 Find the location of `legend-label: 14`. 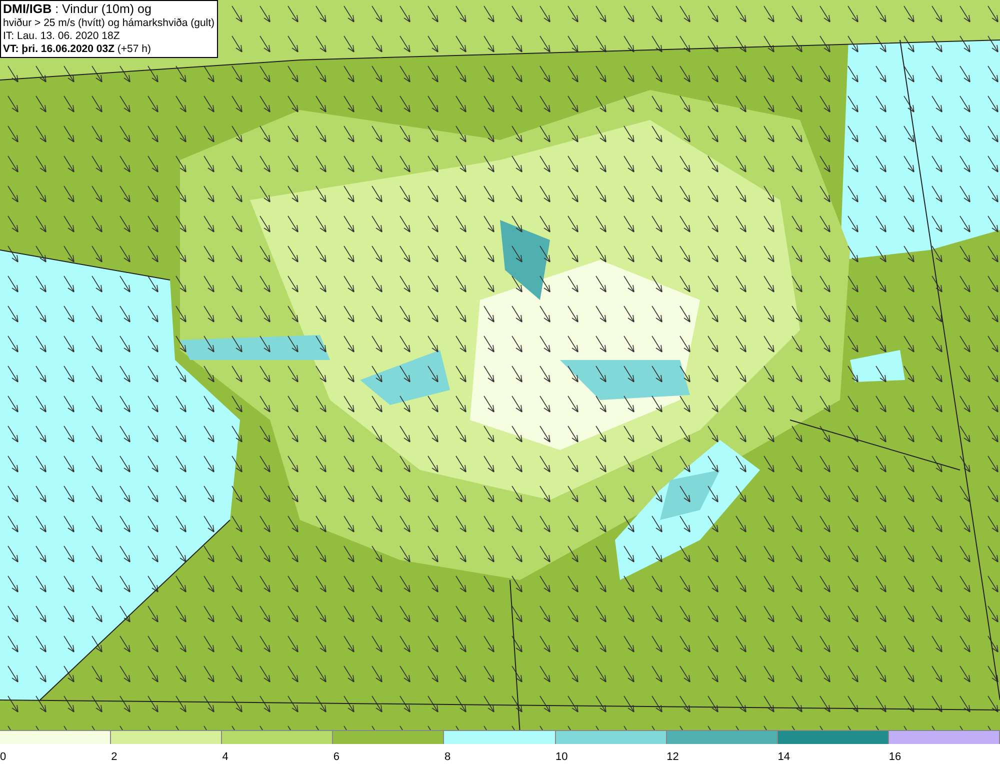

legend-label: 14 is located at coordinates (784, 757).